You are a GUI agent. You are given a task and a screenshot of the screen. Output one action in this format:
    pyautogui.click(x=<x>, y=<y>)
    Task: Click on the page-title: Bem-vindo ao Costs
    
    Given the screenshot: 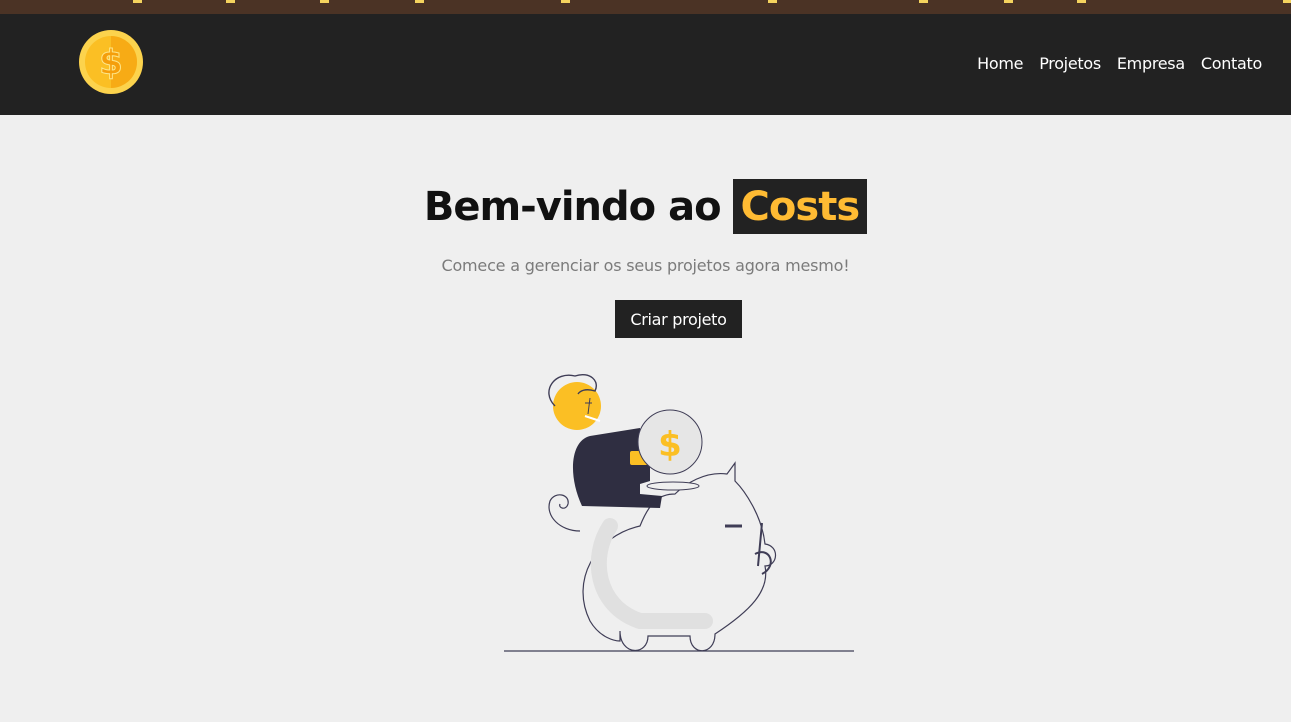 What is the action you would take?
    pyautogui.click(x=645, y=206)
    